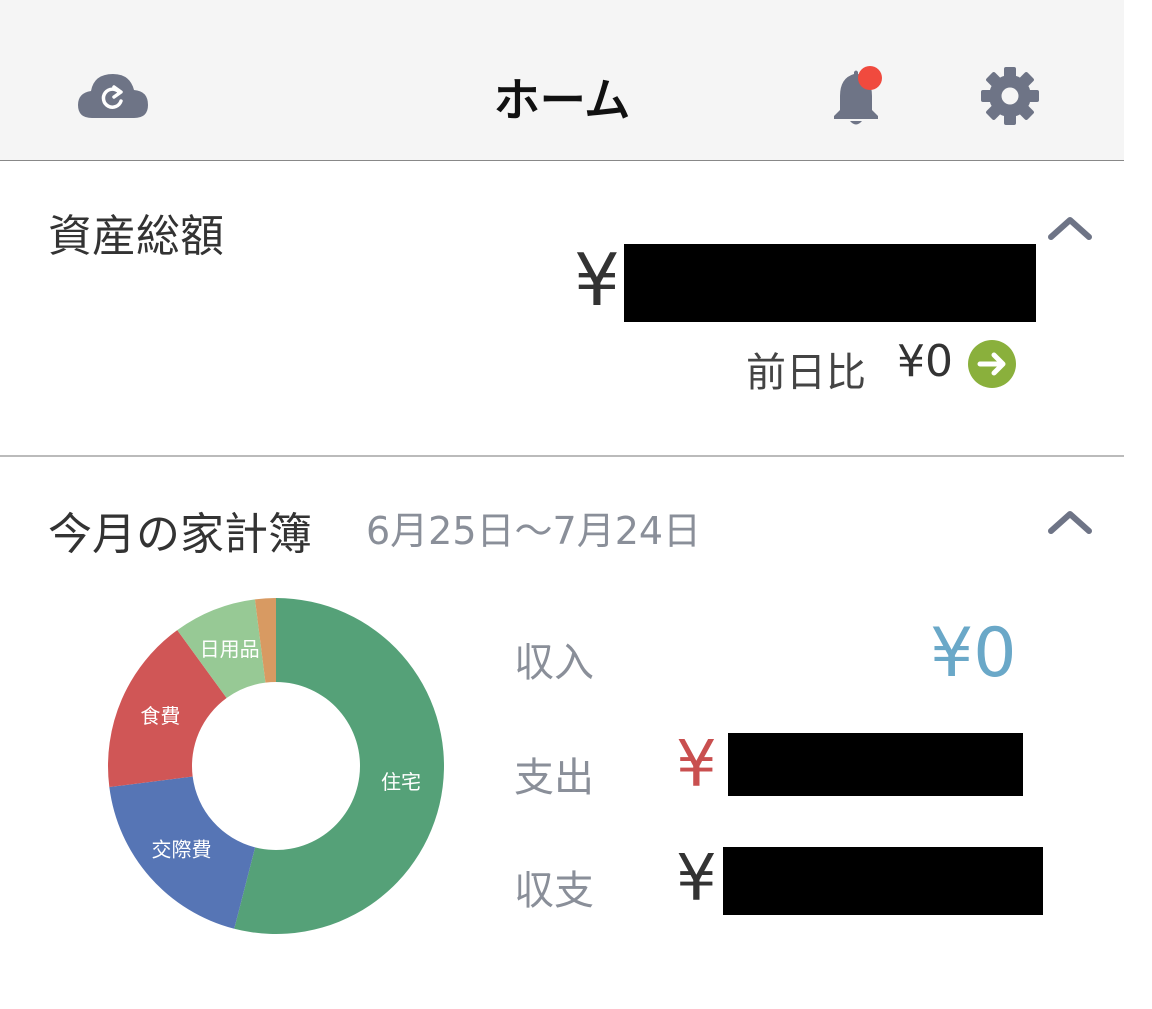 The width and height of the screenshot is (1152, 1009). I want to click on budget-period: 6月25日〜7月24日, so click(534, 531).